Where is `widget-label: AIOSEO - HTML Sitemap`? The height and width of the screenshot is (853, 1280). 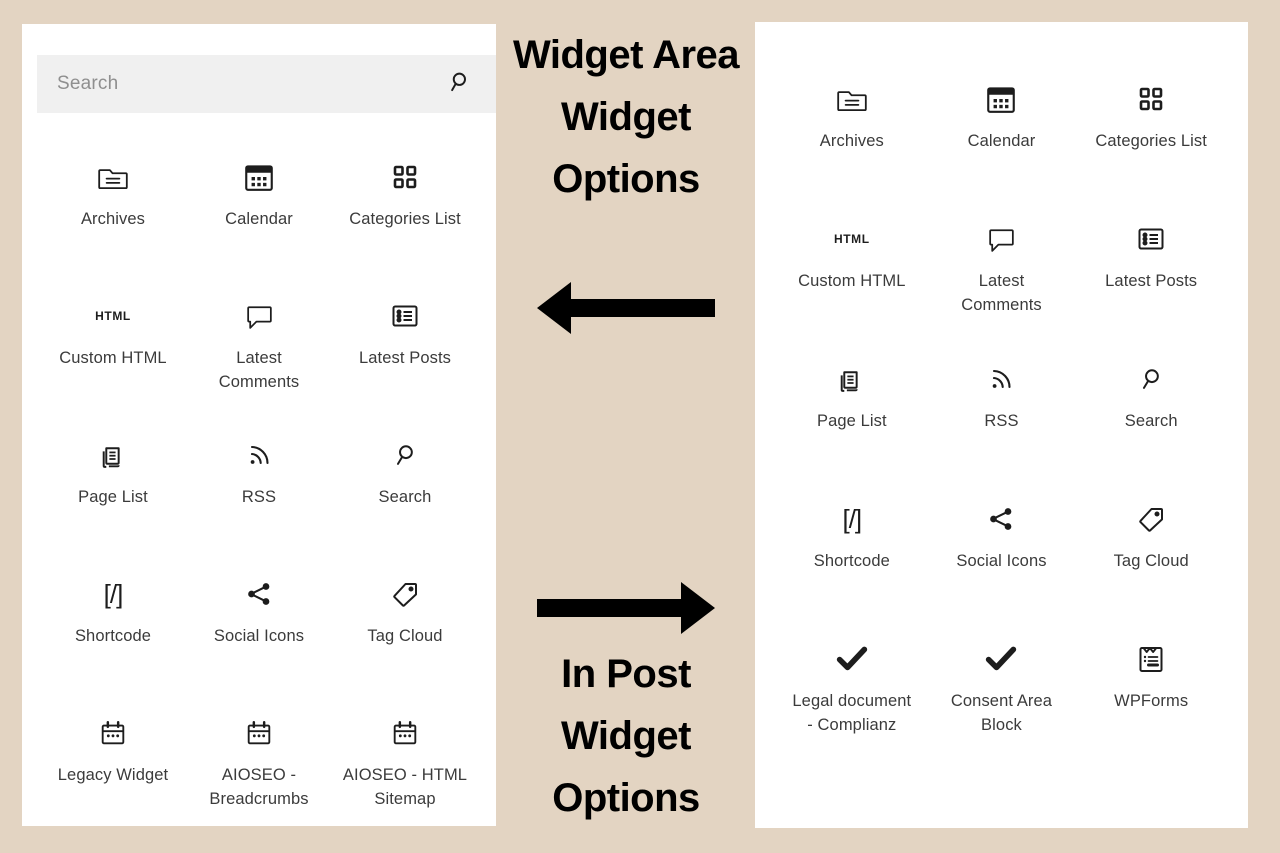 widget-label: AIOSEO - HTML Sitemap is located at coordinates (405, 787).